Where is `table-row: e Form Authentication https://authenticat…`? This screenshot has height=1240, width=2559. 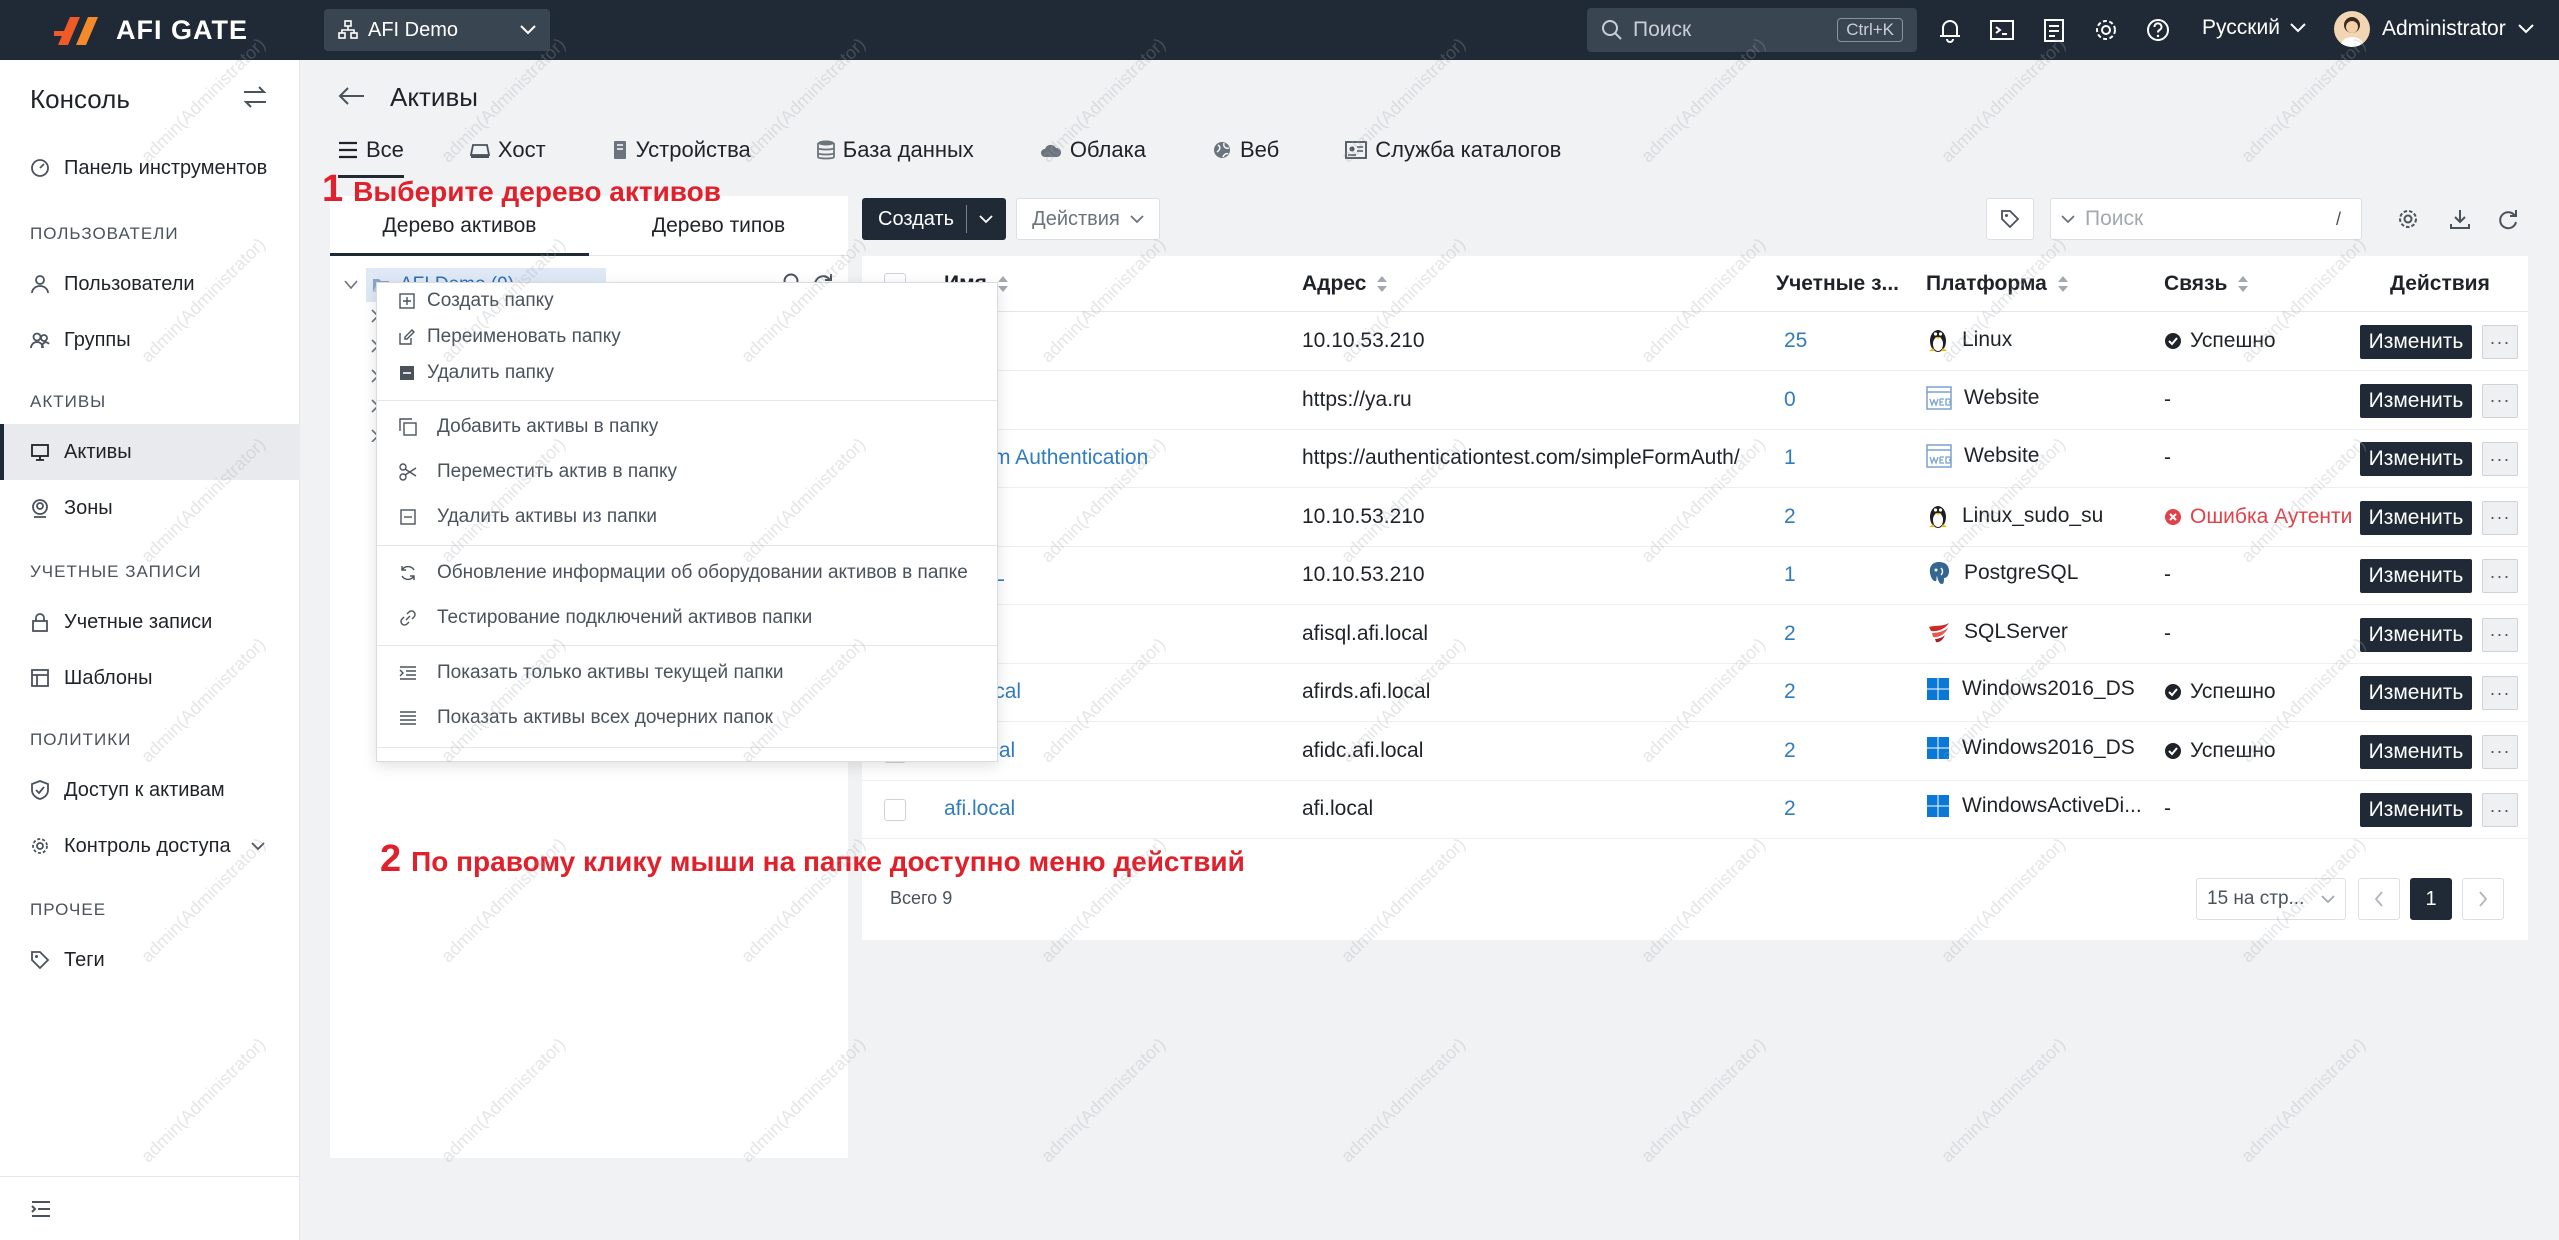
table-row: e Form Authentication https://authenticat… is located at coordinates (1695, 459).